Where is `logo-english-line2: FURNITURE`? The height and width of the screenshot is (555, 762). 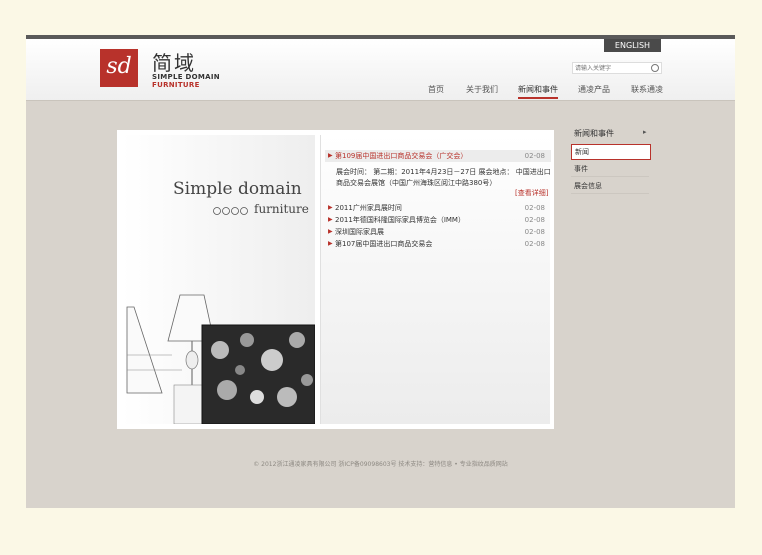
logo-english-line2: FURNITURE is located at coordinates (176, 85).